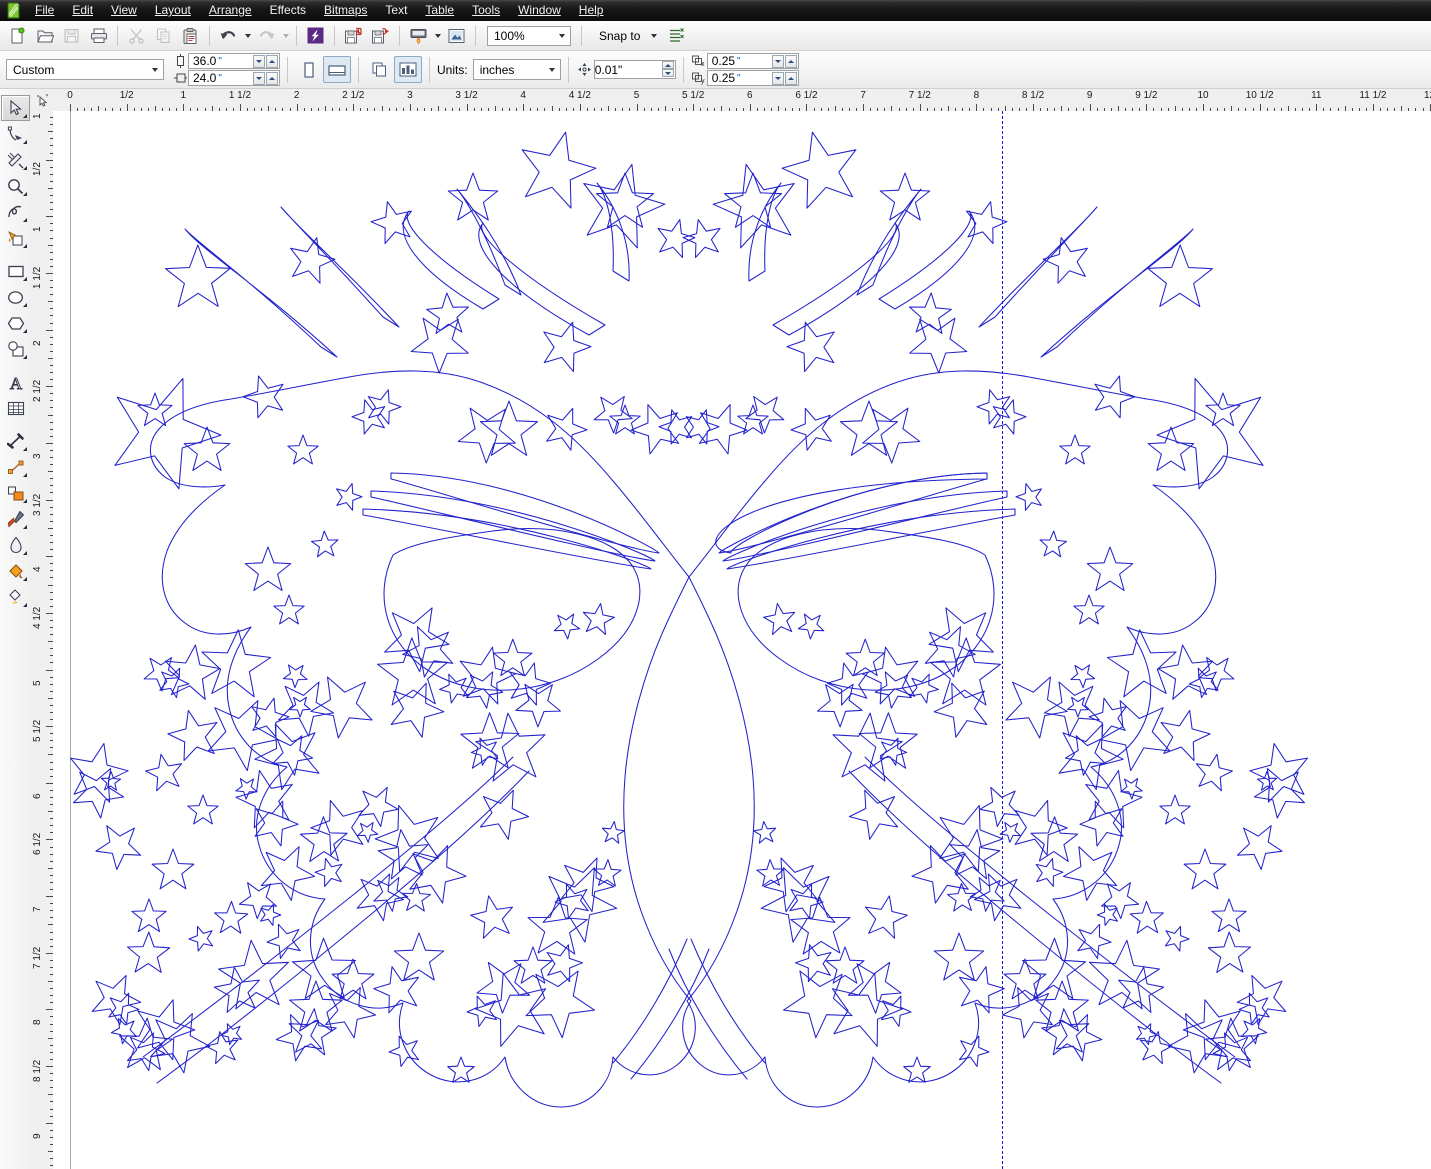  What do you see at coordinates (247, 36) in the screenshot?
I see `undo-dropdown-arrow-icon` at bounding box center [247, 36].